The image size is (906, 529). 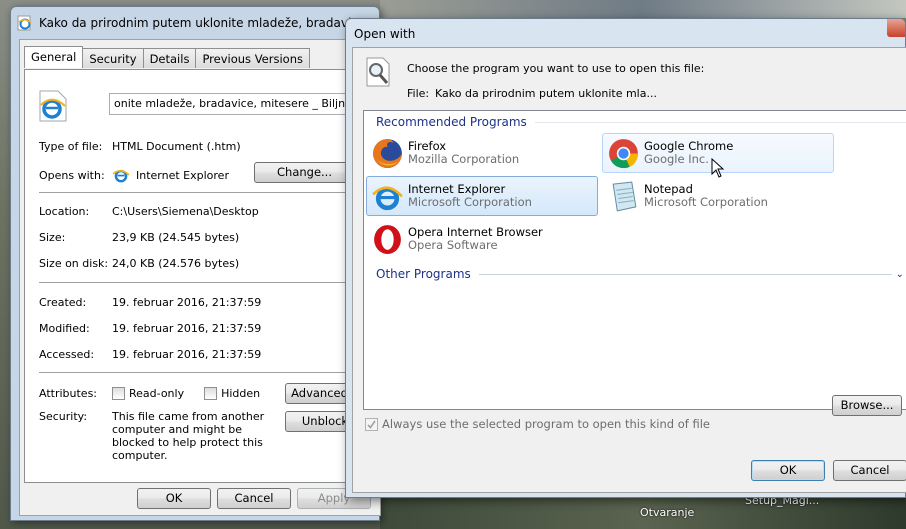 What do you see at coordinates (156, 393) in the screenshot?
I see `readonly-label: Read-only` at bounding box center [156, 393].